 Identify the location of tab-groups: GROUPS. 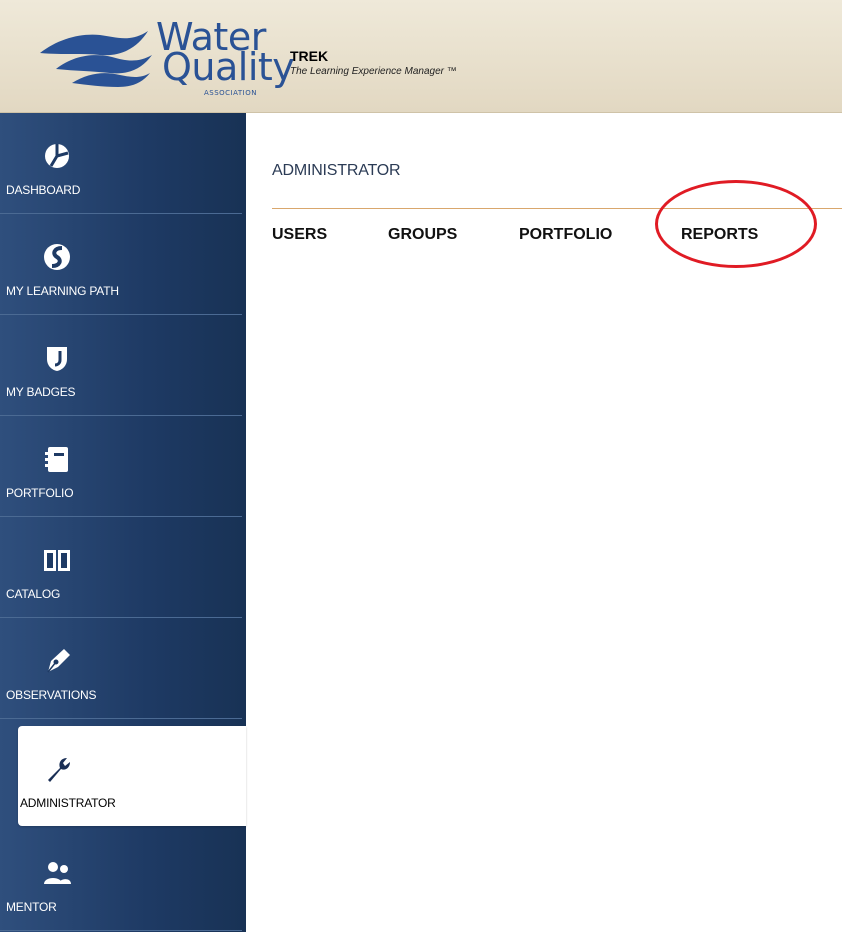
(422, 235).